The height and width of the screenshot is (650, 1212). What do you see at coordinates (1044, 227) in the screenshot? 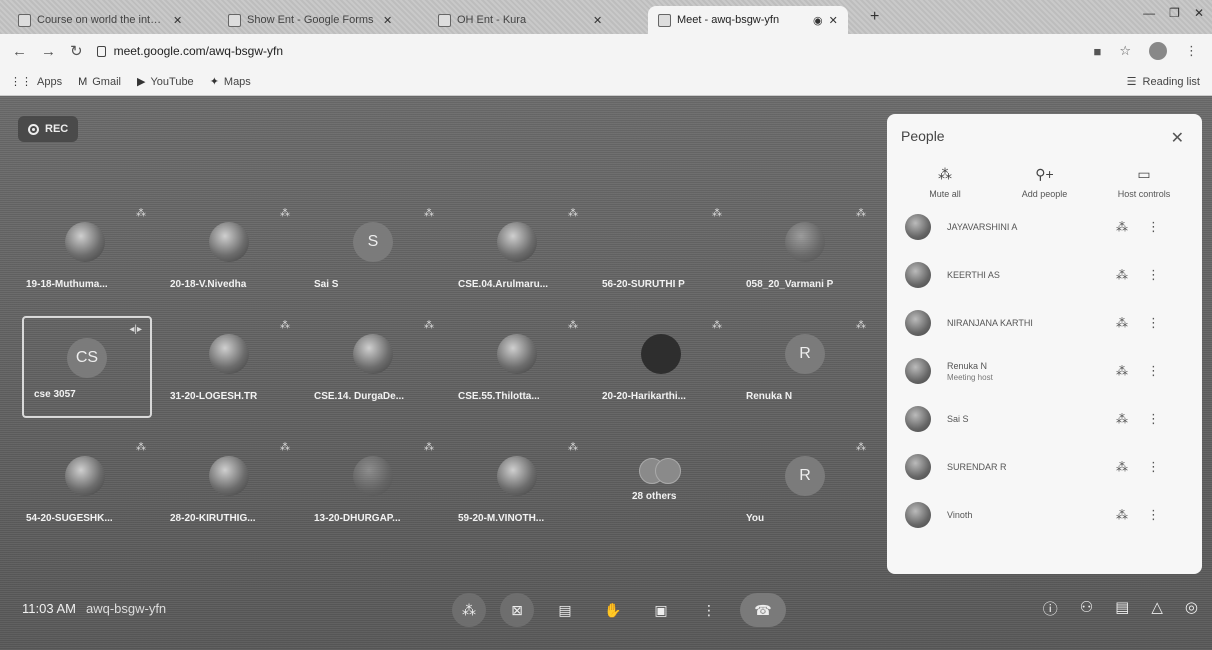
I see `list-item: JAYAVARSHINI A ⁂ ⋮` at bounding box center [1044, 227].